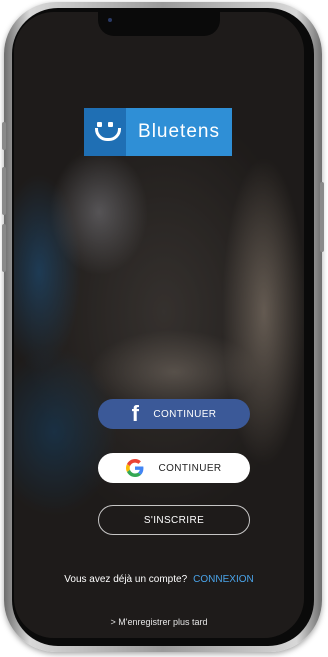 This screenshot has height=657, width=328. What do you see at coordinates (4, 136) in the screenshot?
I see `mute-switch` at bounding box center [4, 136].